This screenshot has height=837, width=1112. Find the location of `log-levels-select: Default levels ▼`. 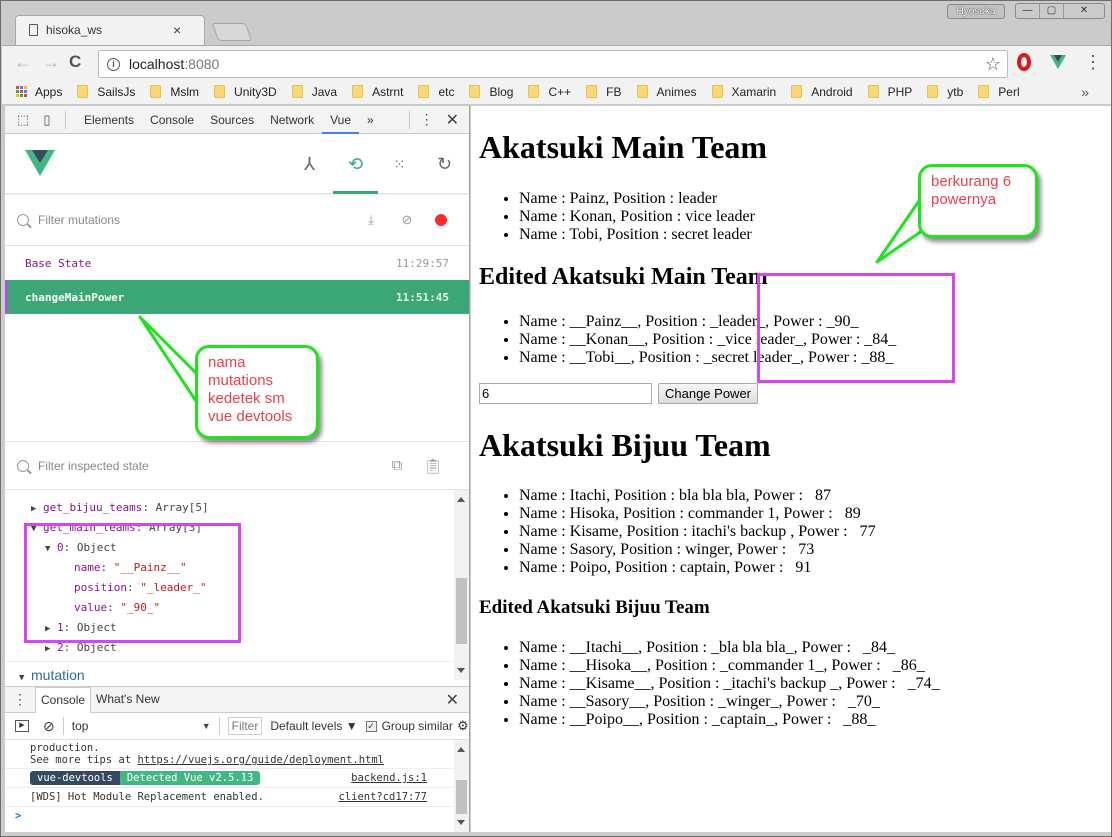

log-levels-select: Default levels ▼ is located at coordinates (313, 726).